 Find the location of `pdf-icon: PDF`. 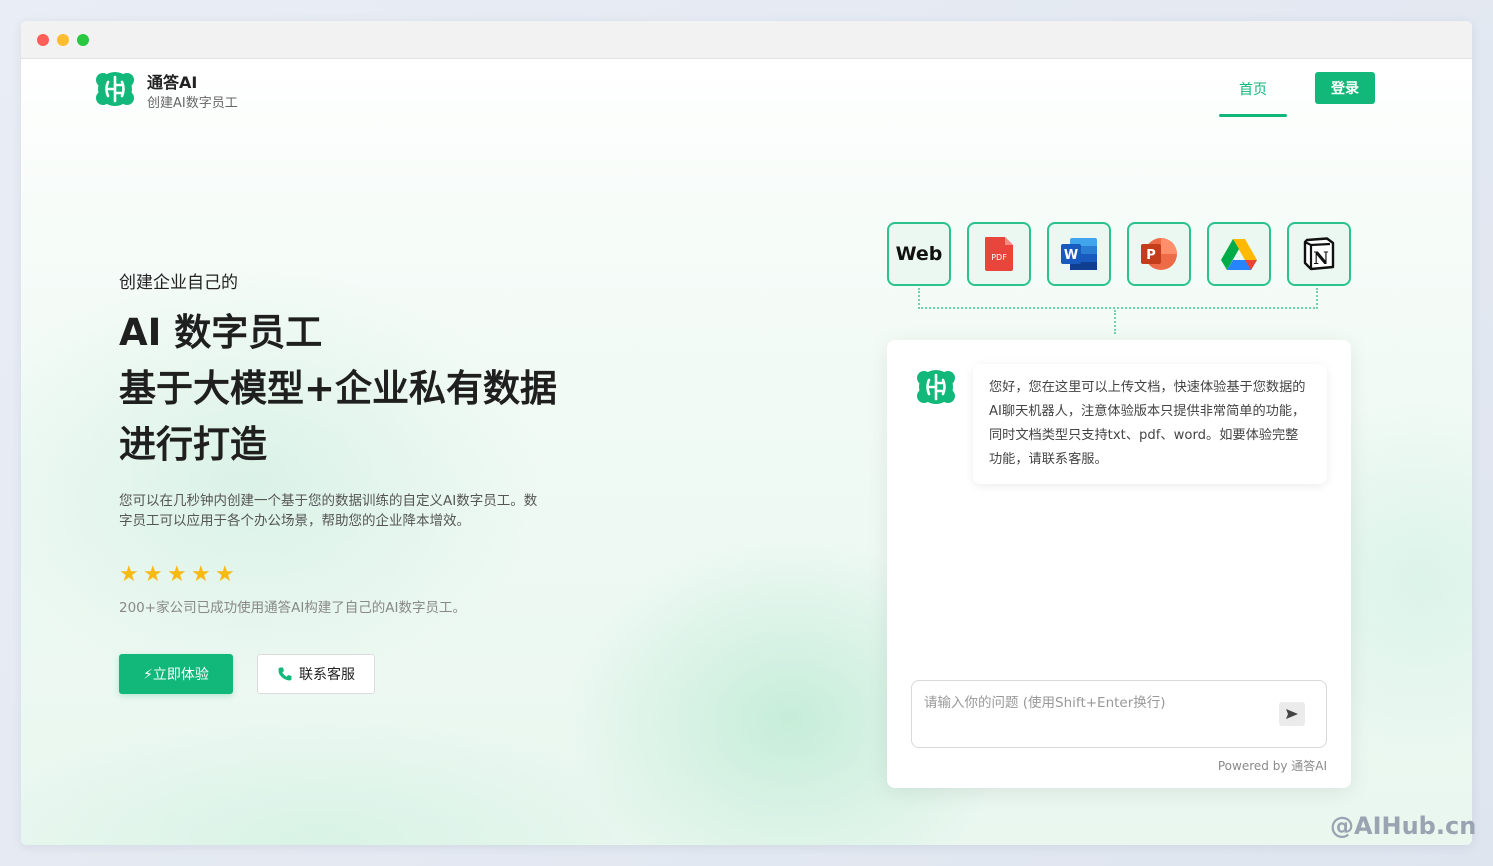

pdf-icon: PDF is located at coordinates (999, 254).